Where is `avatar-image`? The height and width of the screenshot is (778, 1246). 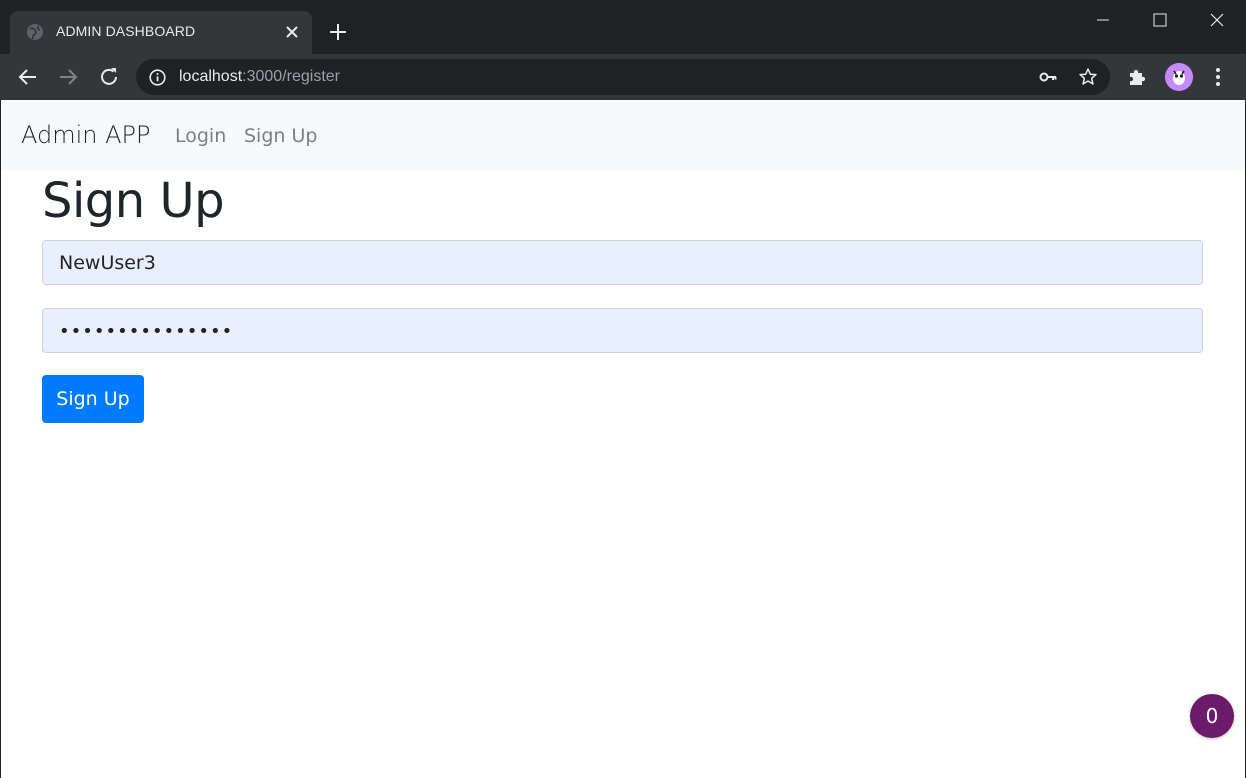 avatar-image is located at coordinates (1179, 77).